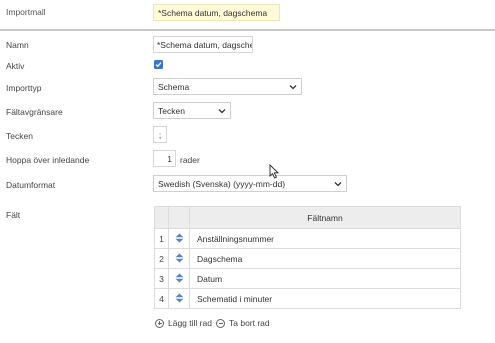 This screenshot has height=343, width=495. I want to click on fields-label: Fält, so click(13, 215).